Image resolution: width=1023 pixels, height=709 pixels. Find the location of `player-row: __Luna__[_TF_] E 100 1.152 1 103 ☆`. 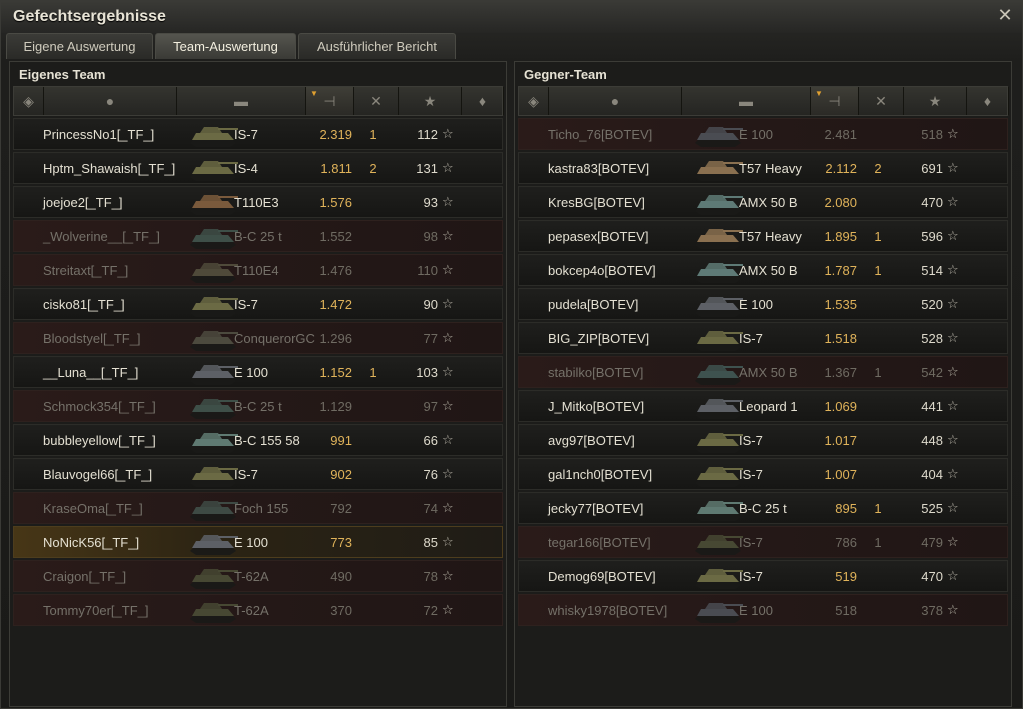

player-row: __Luna__[_TF_] E 100 1.152 1 103 ☆ is located at coordinates (258, 372).